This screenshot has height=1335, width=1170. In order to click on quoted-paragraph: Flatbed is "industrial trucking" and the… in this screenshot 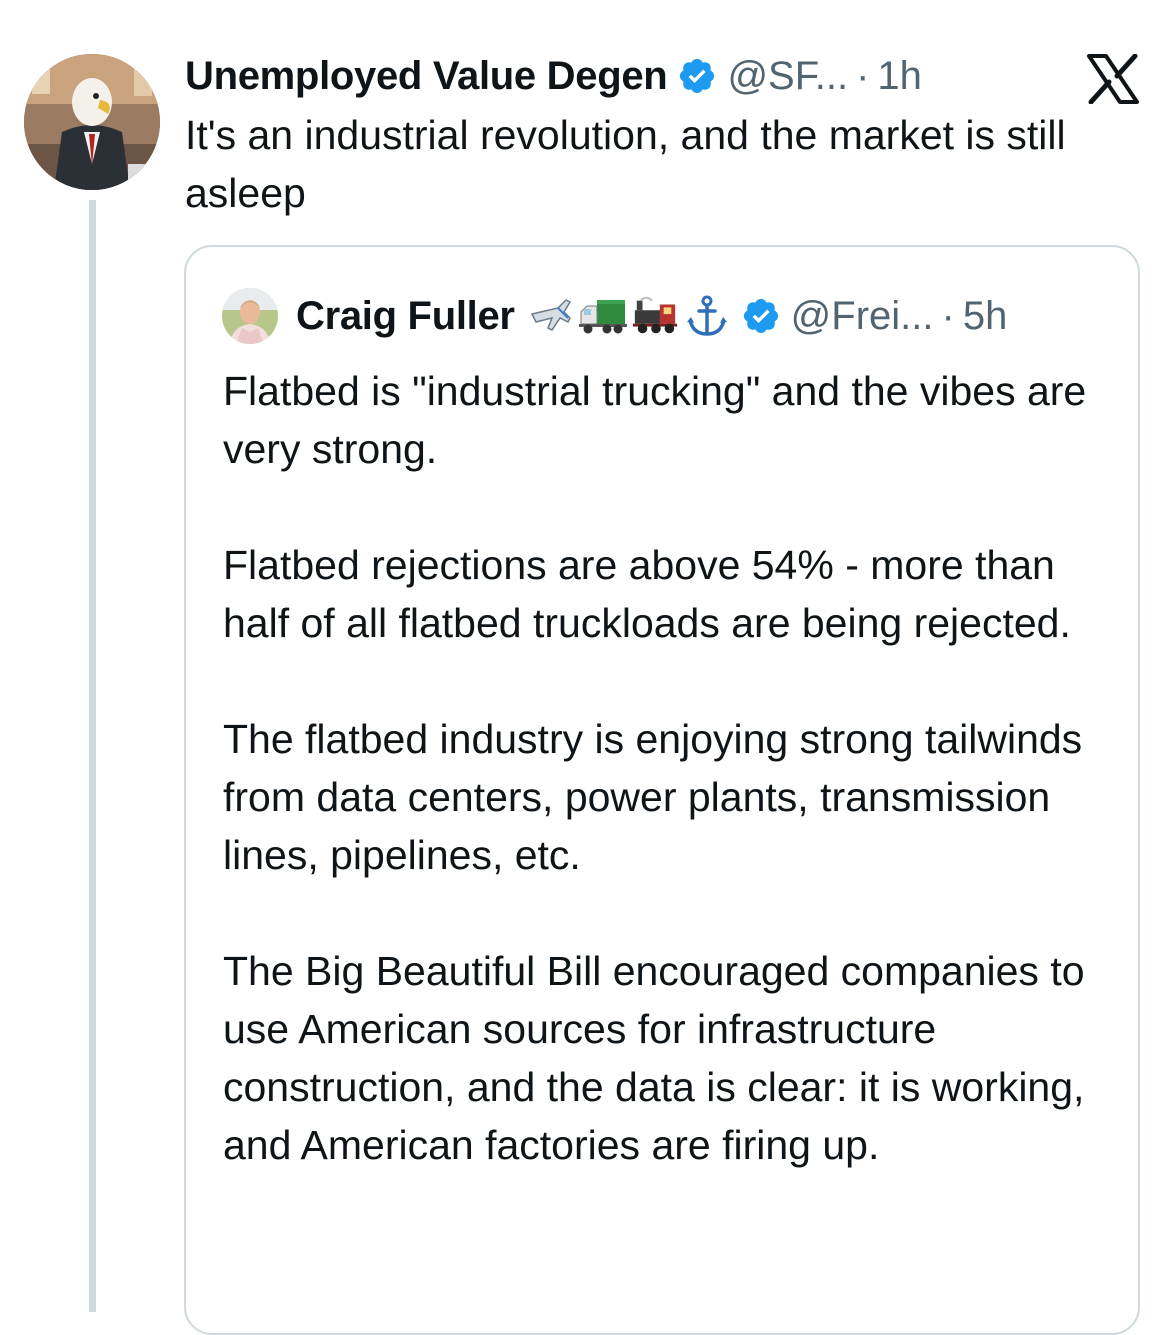, I will do `click(655, 420)`.